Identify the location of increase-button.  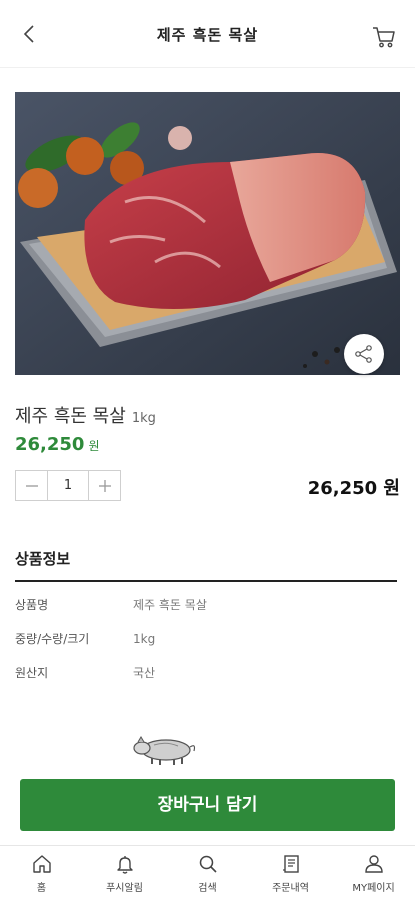
(104, 485).